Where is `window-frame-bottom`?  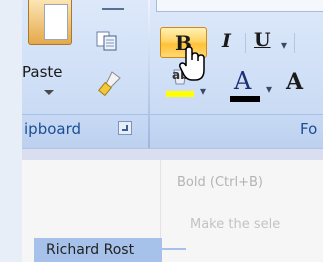
window-frame-bottom is located at coordinates (161, 266).